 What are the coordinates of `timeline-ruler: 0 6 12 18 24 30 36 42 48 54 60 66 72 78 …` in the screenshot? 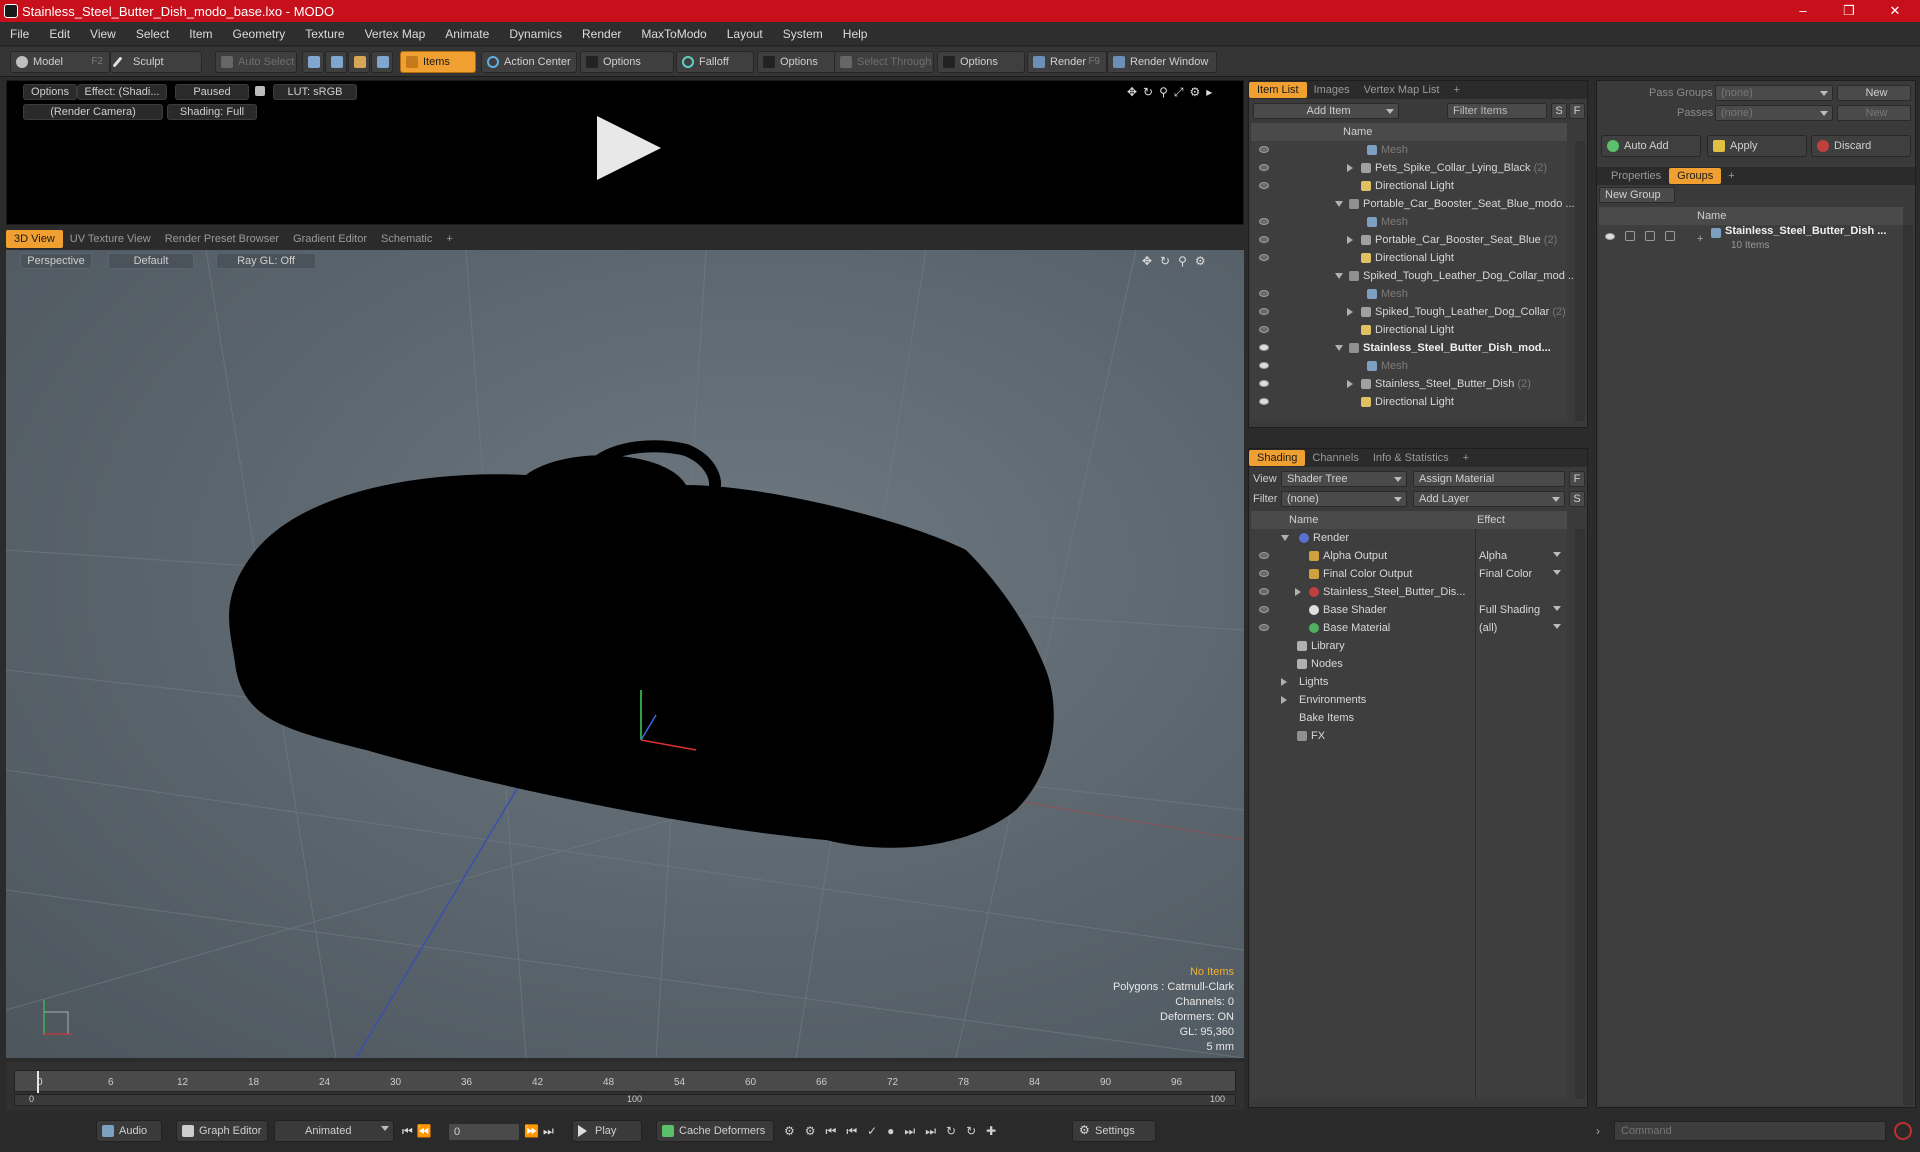 It's located at (625, 1081).